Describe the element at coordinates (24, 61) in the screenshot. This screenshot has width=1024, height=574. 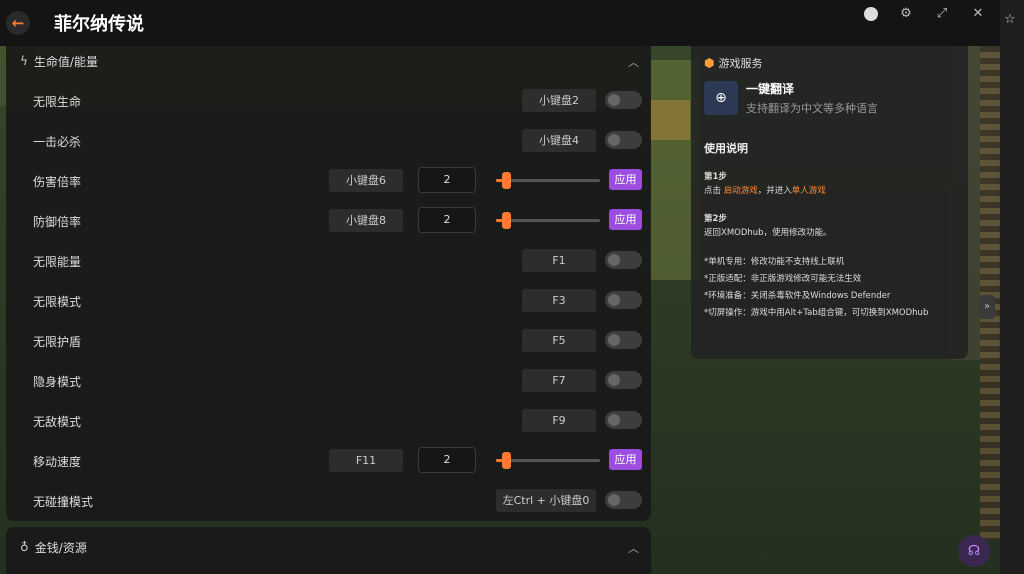
I see `lightning-icon: ϟ` at that location.